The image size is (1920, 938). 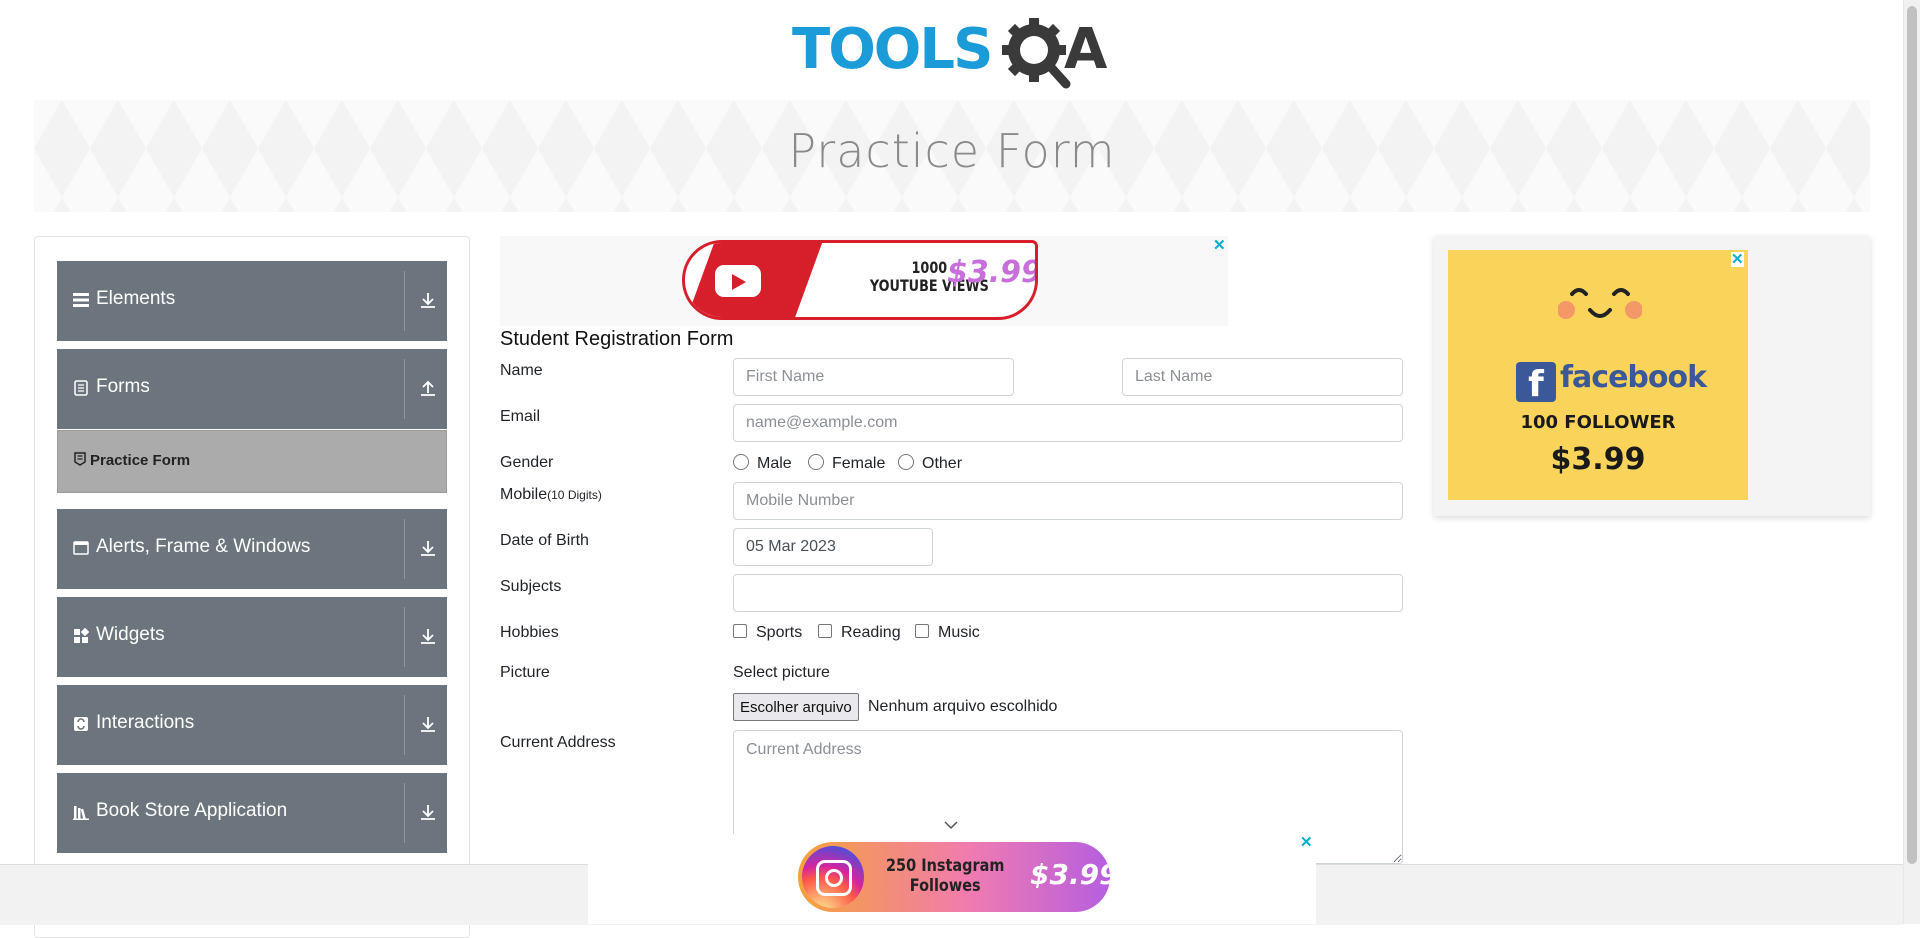 I want to click on hobby-checkbox-sports: Sports, so click(x=767, y=633).